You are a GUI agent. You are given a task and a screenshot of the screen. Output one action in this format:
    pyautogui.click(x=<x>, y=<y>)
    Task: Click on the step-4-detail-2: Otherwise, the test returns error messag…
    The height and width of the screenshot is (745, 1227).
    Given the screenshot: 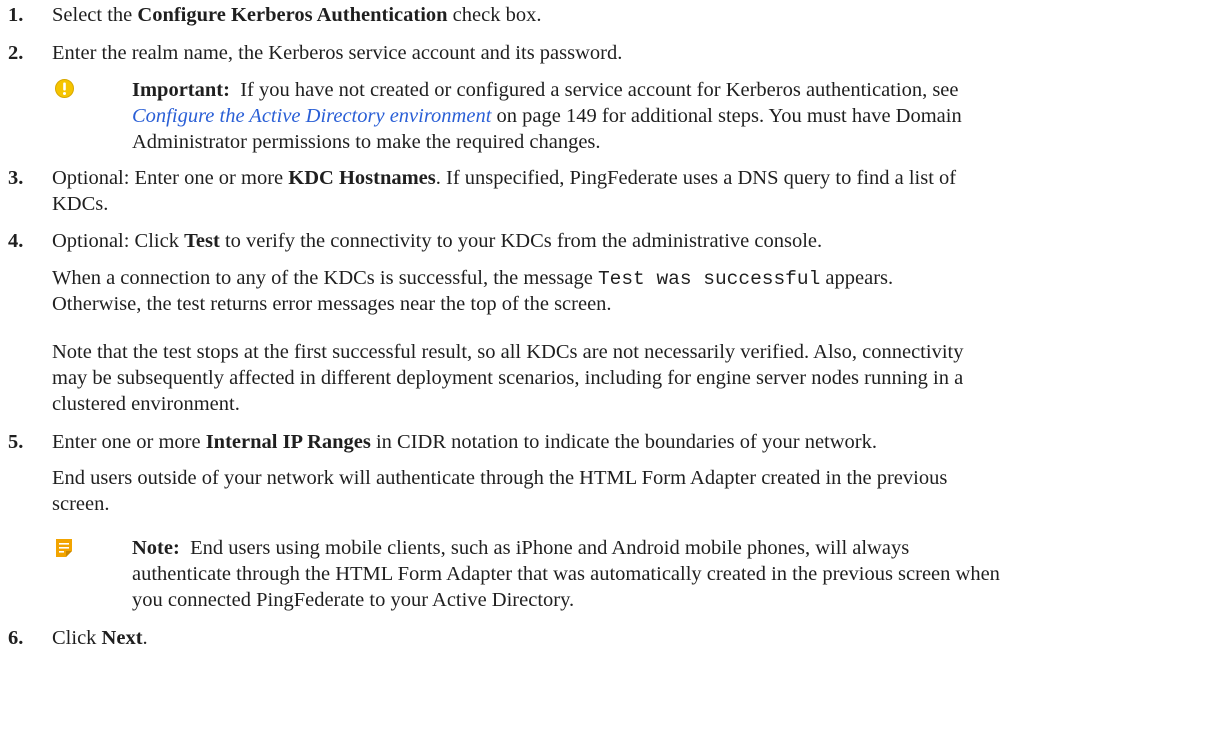 What is the action you would take?
    pyautogui.click(x=332, y=304)
    